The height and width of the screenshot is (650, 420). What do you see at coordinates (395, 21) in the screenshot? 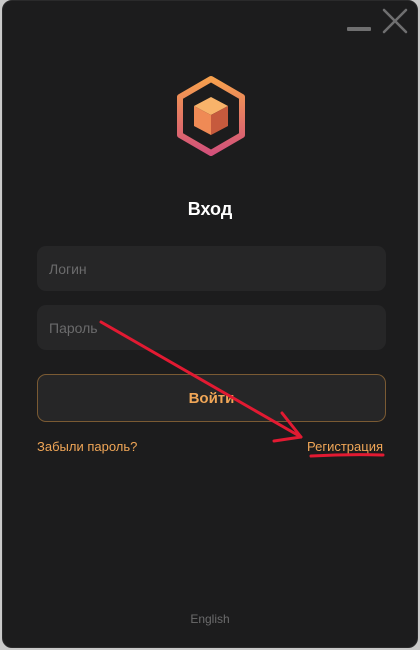
I see `close-icon` at bounding box center [395, 21].